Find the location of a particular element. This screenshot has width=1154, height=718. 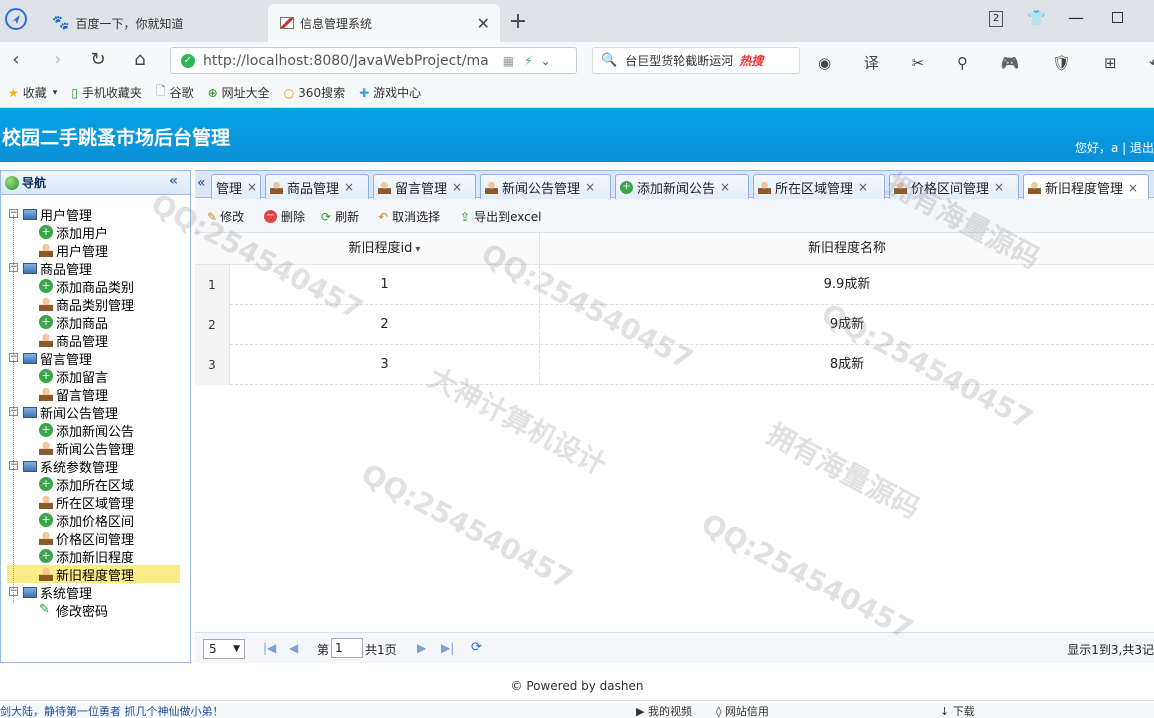

bookmarks-bar: ★ 收藏 ▾ ▯ 手机收藏夹 🗋 谷歌 ⊕ 网址大全 ○ 360搜索 ✚ 游戏中心 is located at coordinates (577, 93).